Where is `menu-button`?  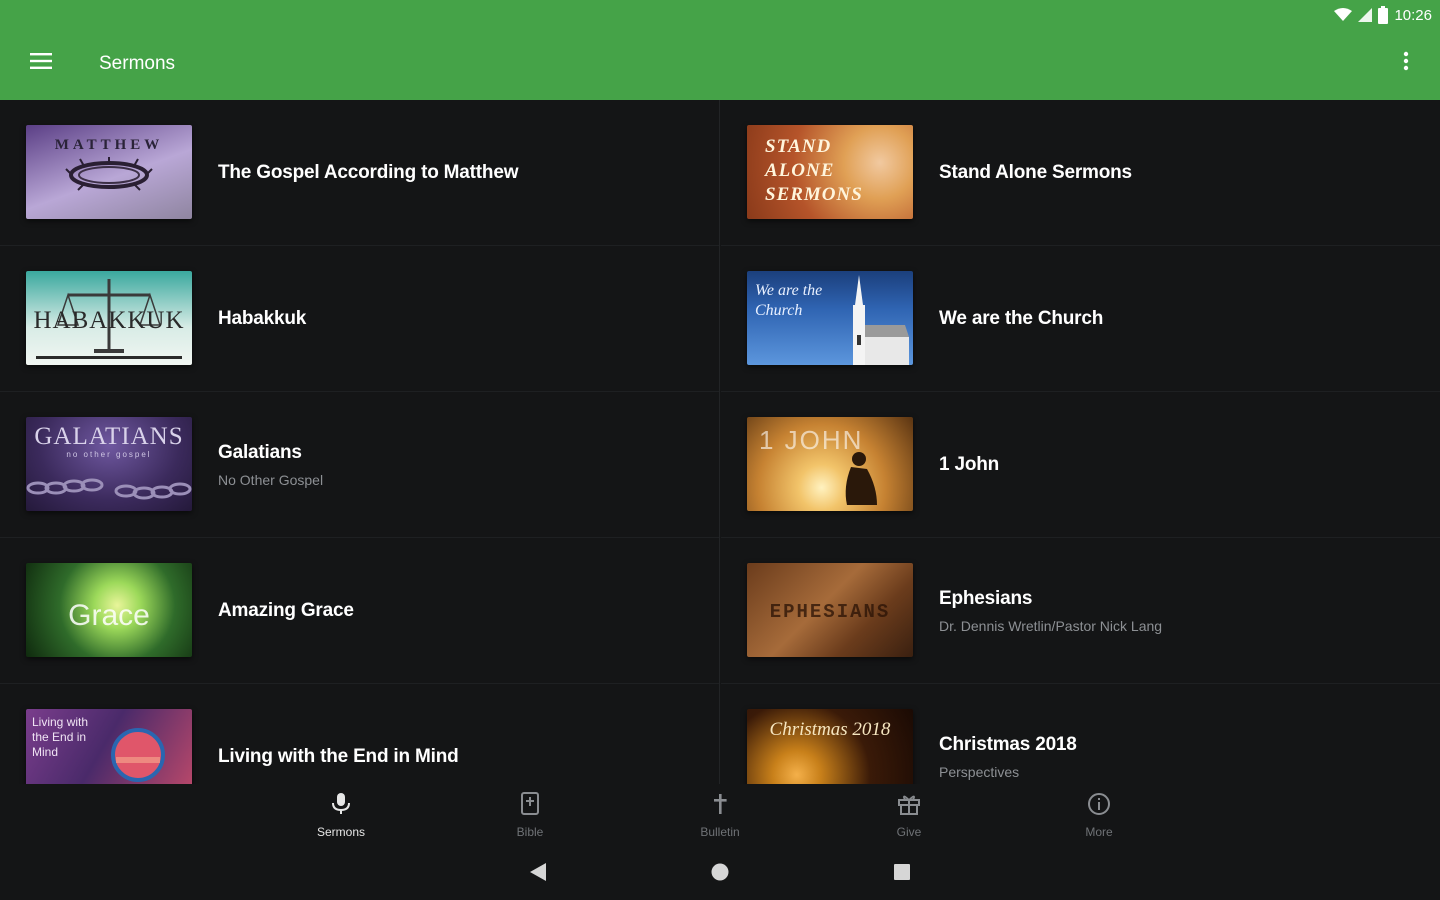
menu-button is located at coordinates (41, 63).